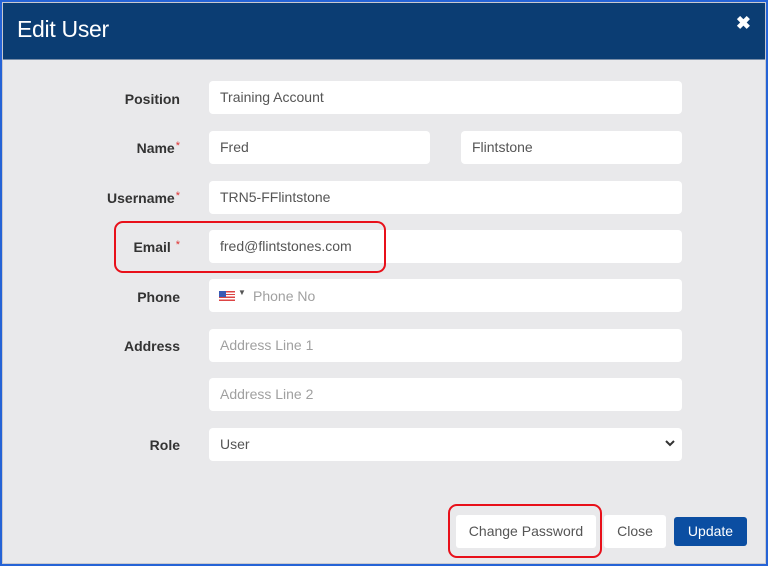 The width and height of the screenshot is (768, 566). I want to click on role-selected-value: User, so click(235, 444).